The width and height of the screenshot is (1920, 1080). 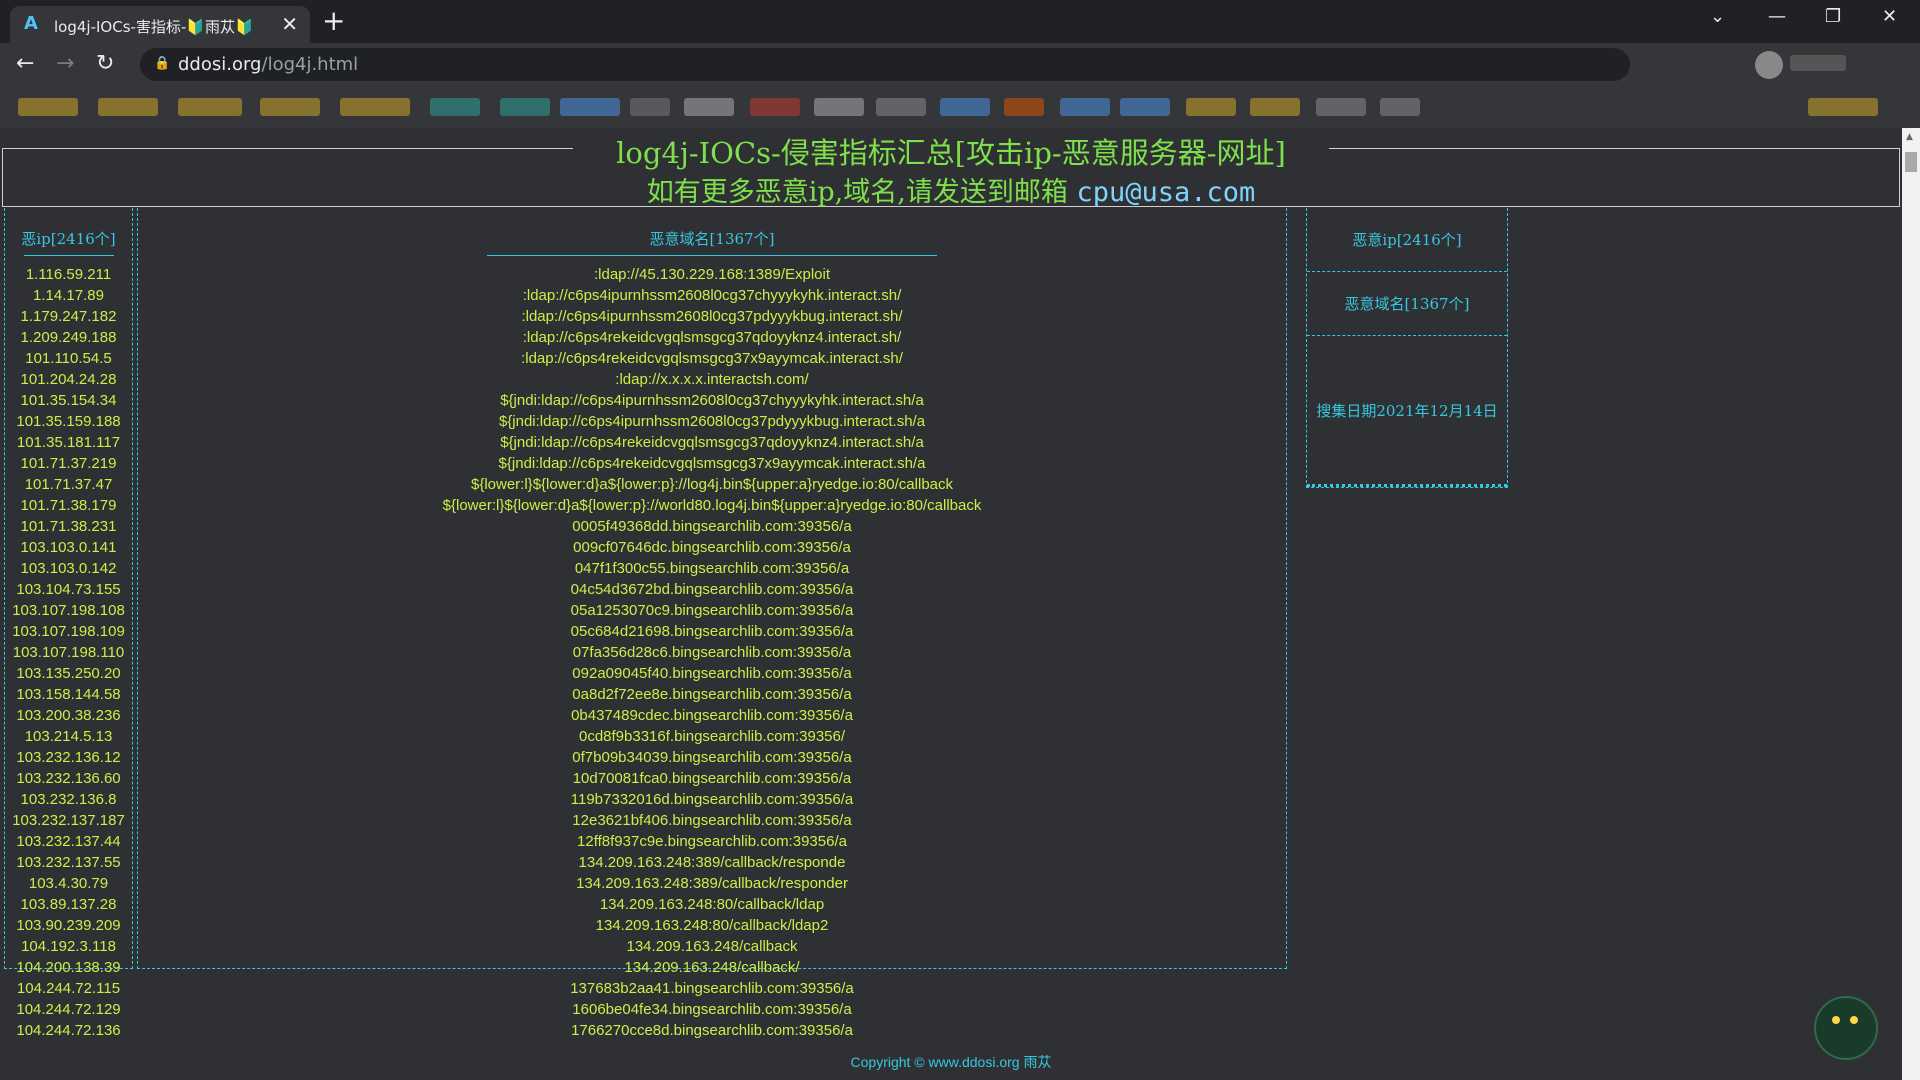 What do you see at coordinates (68, 1030) in the screenshot?
I see `ip-item: 104.244.72.136` at bounding box center [68, 1030].